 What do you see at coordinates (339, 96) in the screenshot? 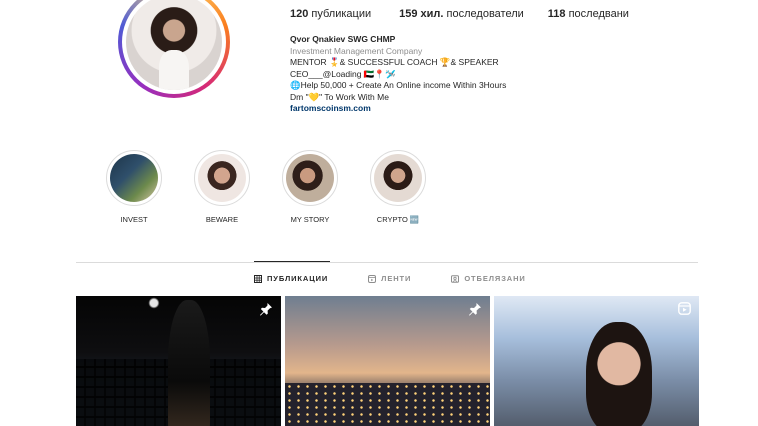
I see `bio-line-4: Dm "💛" To Work With Me` at bounding box center [339, 96].